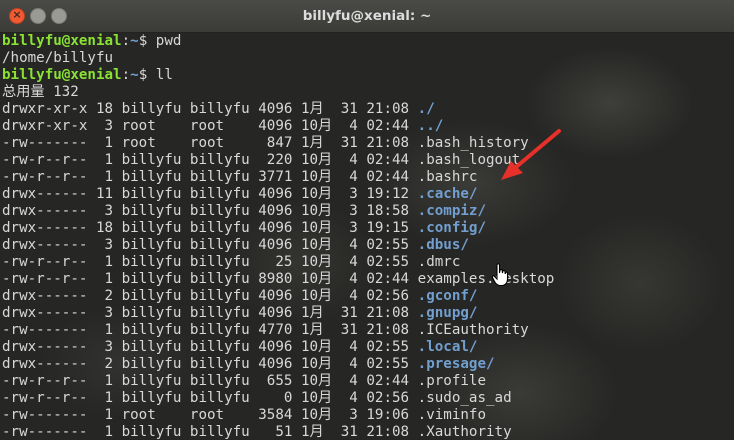 Image resolution: width=734 pixels, height=440 pixels. What do you see at coordinates (439, 262) in the screenshot?
I see `file-name: .dmrc` at bounding box center [439, 262].